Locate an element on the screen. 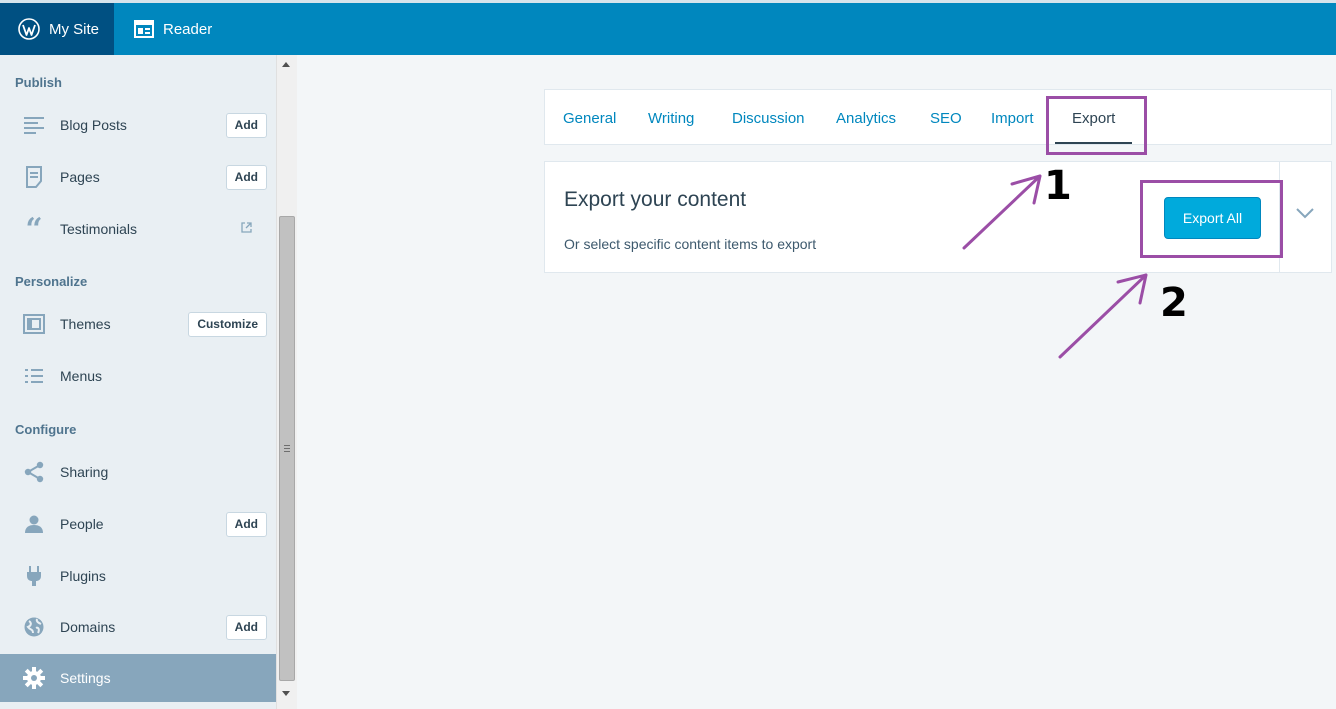 The width and height of the screenshot is (1336, 709). annotation-number-2: 2 is located at coordinates (1174, 303).